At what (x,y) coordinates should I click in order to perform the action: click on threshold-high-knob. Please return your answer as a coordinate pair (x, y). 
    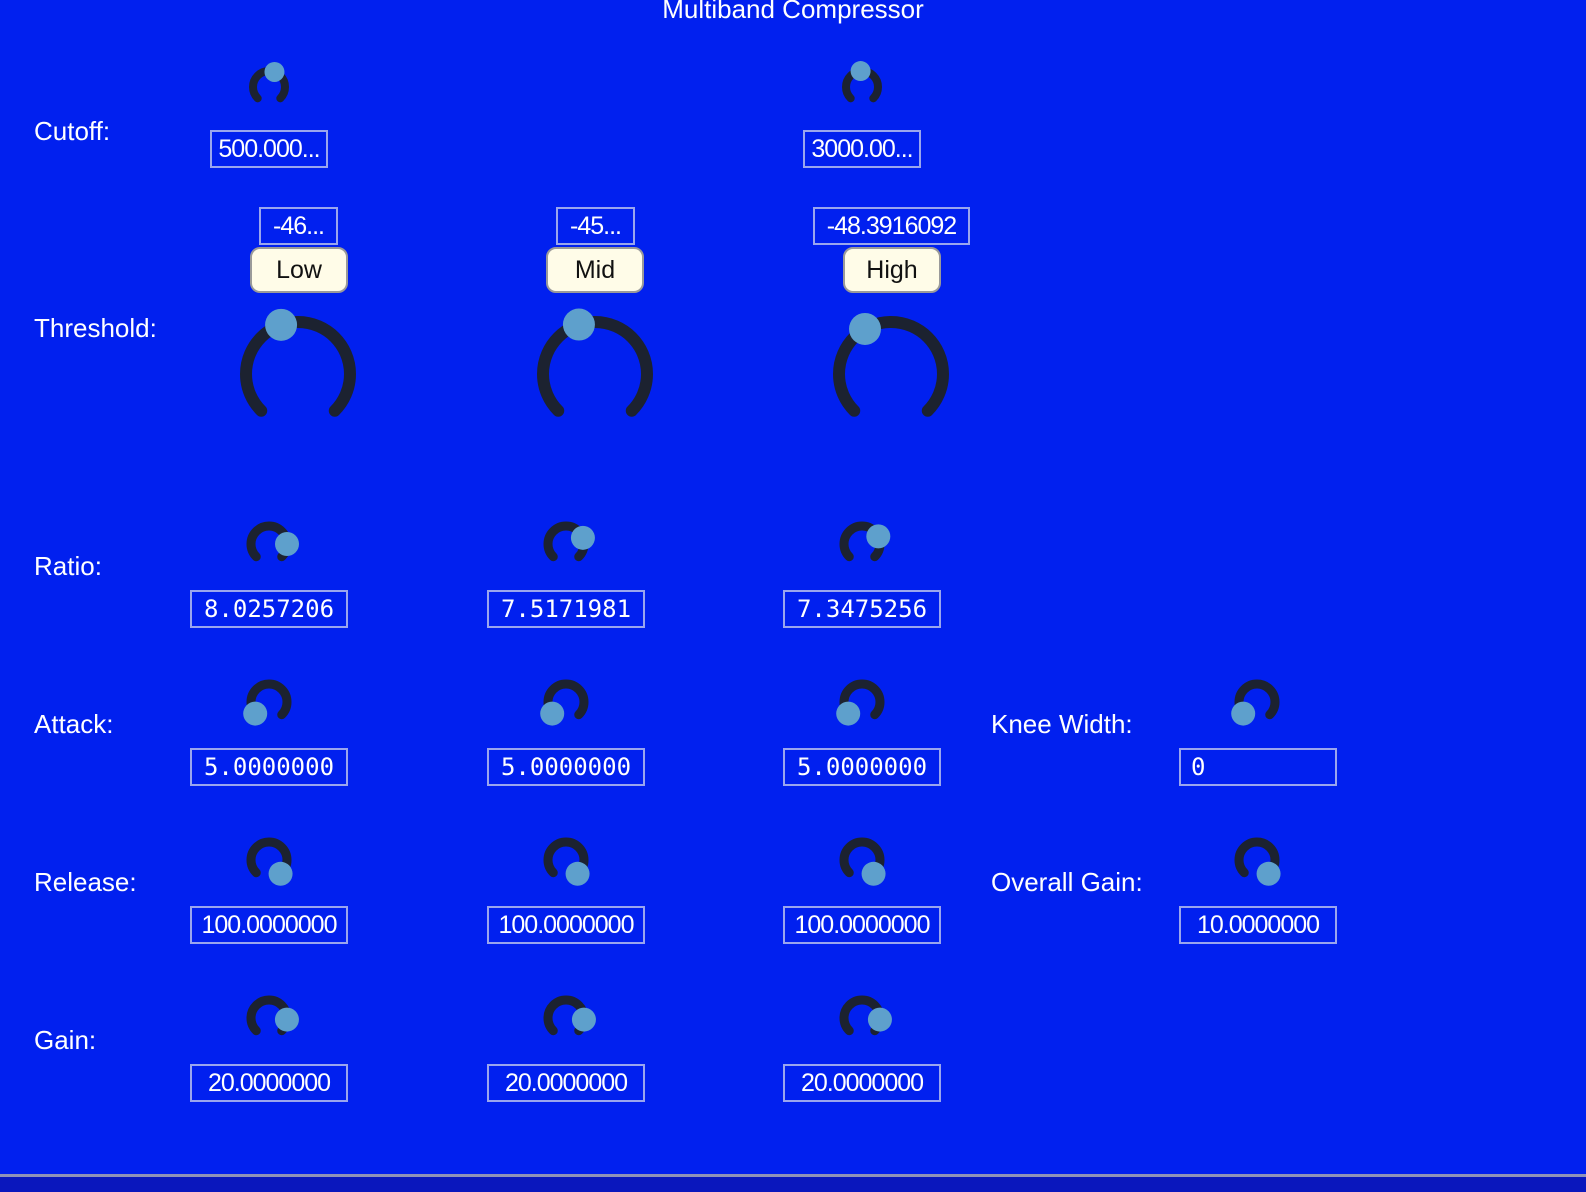
    Looking at the image, I should click on (891, 374).